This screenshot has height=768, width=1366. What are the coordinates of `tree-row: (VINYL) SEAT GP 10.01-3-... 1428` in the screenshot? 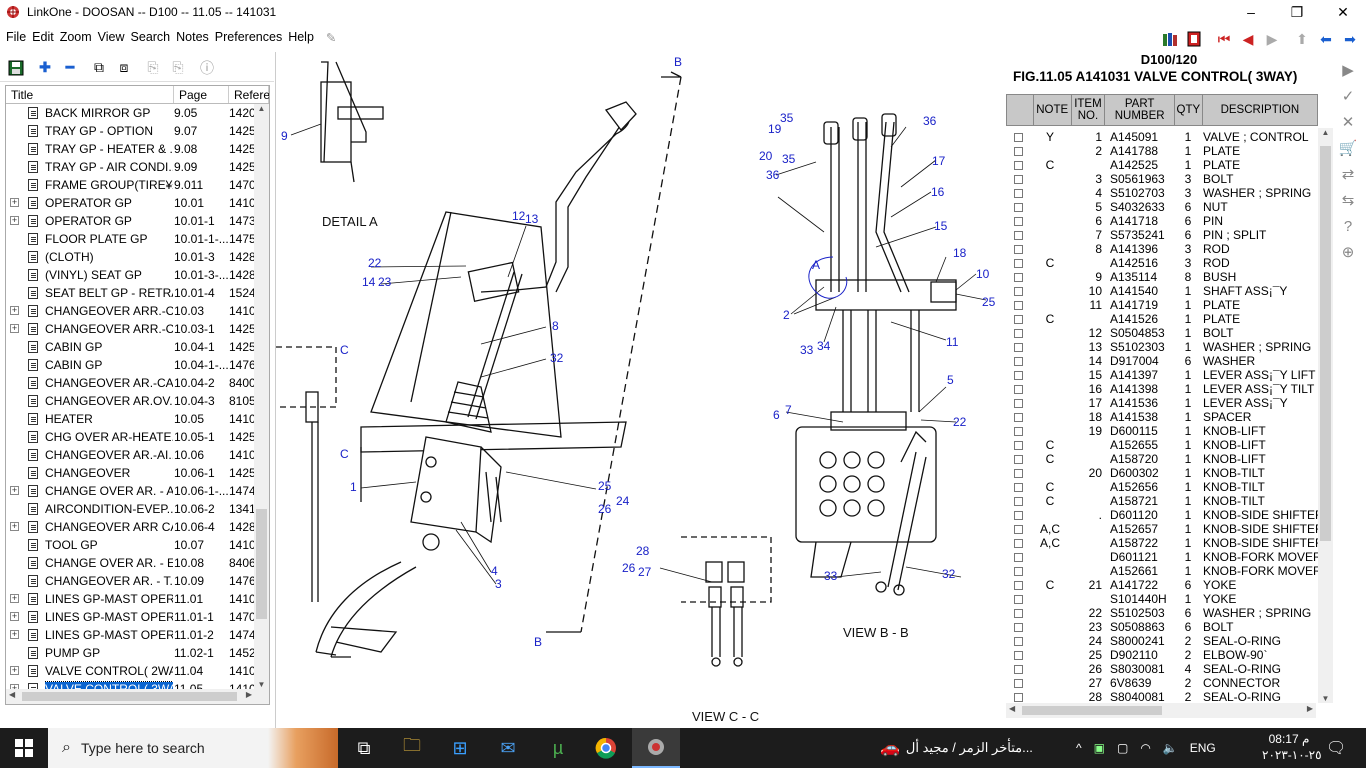 It's located at (137, 275).